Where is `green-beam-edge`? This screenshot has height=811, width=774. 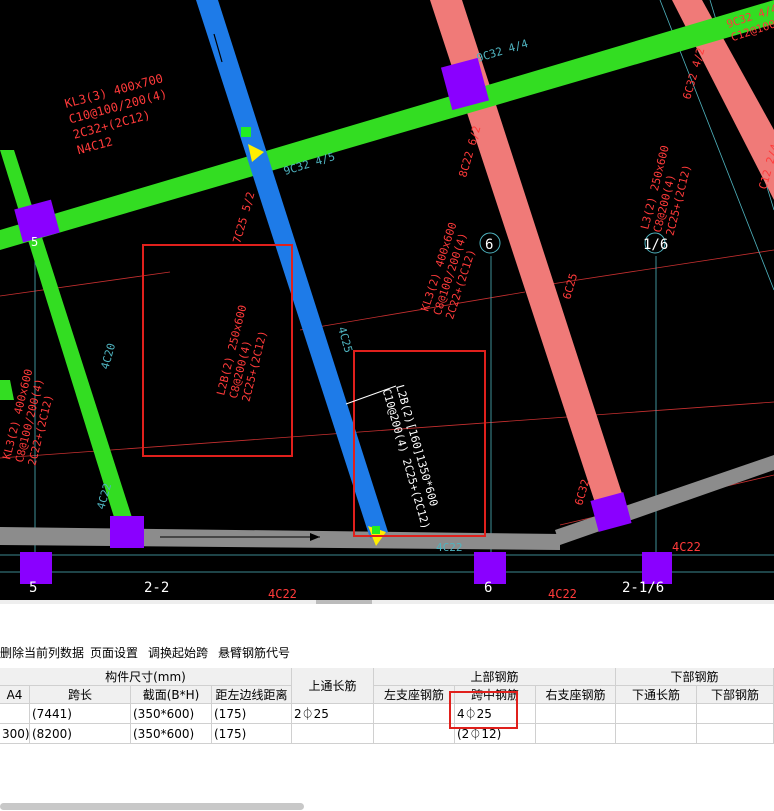
green-beam-edge is located at coordinates (7, 390).